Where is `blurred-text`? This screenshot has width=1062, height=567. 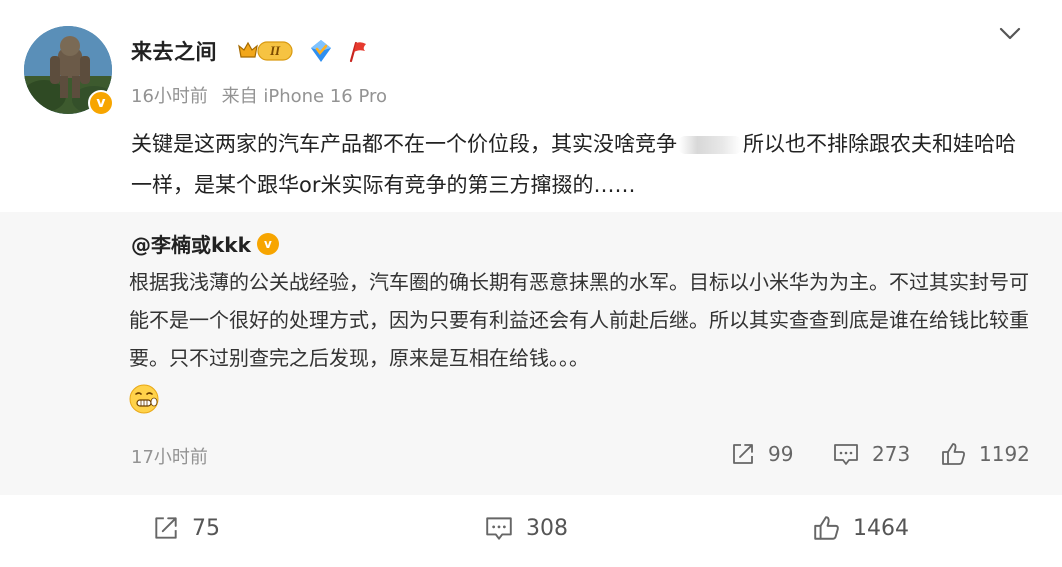
blurred-text is located at coordinates (710, 145).